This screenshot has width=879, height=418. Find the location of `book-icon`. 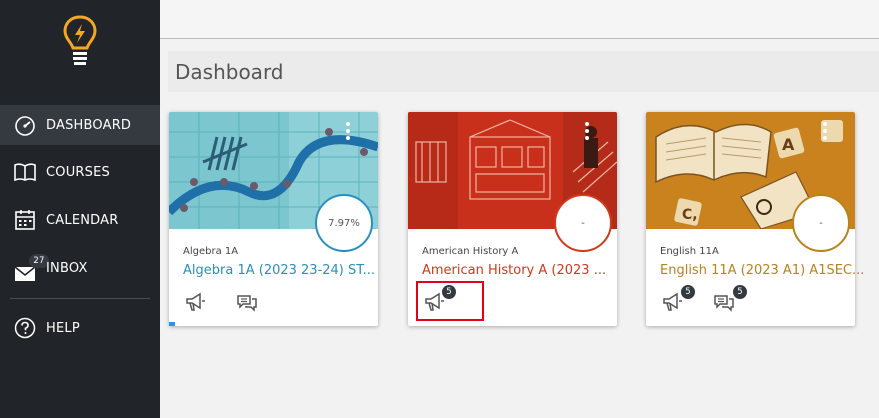

book-icon is located at coordinates (25, 172).